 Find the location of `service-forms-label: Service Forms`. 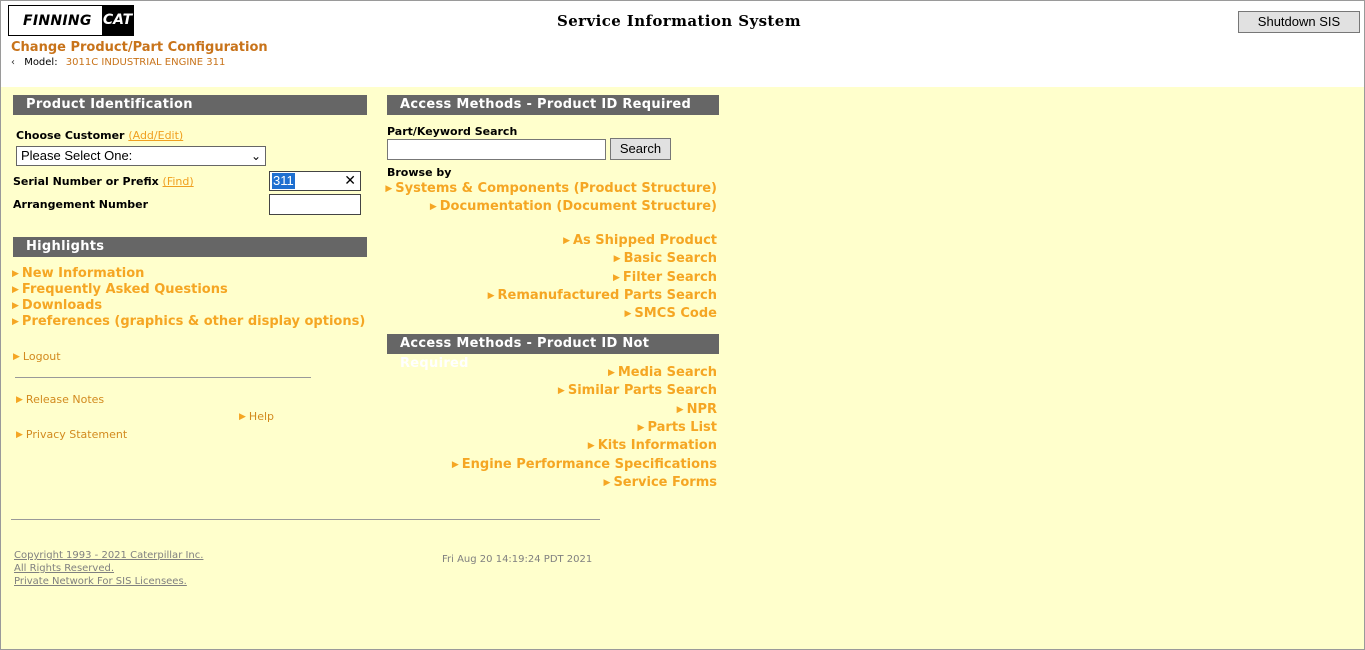

service-forms-label: Service Forms is located at coordinates (665, 482).